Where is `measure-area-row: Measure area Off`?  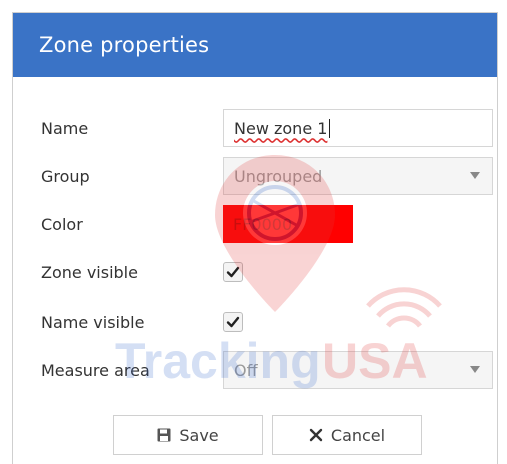
measure-area-row: Measure area Off is located at coordinates (255, 371).